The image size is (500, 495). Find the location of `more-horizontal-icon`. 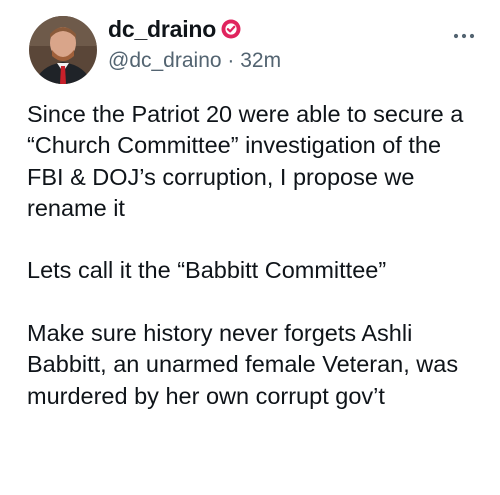

more-horizontal-icon is located at coordinates (464, 36).